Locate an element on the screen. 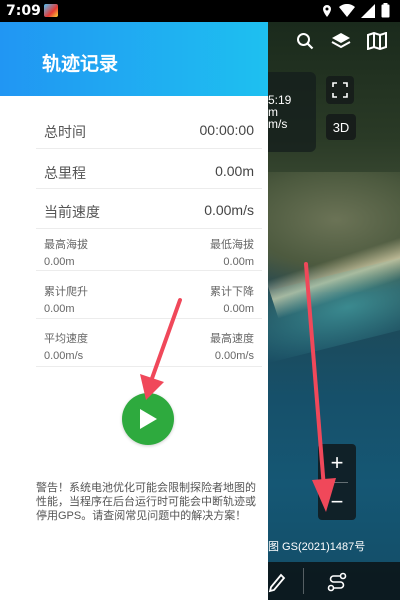  map-approval-number: 图 GS(2021)1487号 is located at coordinates (317, 547).